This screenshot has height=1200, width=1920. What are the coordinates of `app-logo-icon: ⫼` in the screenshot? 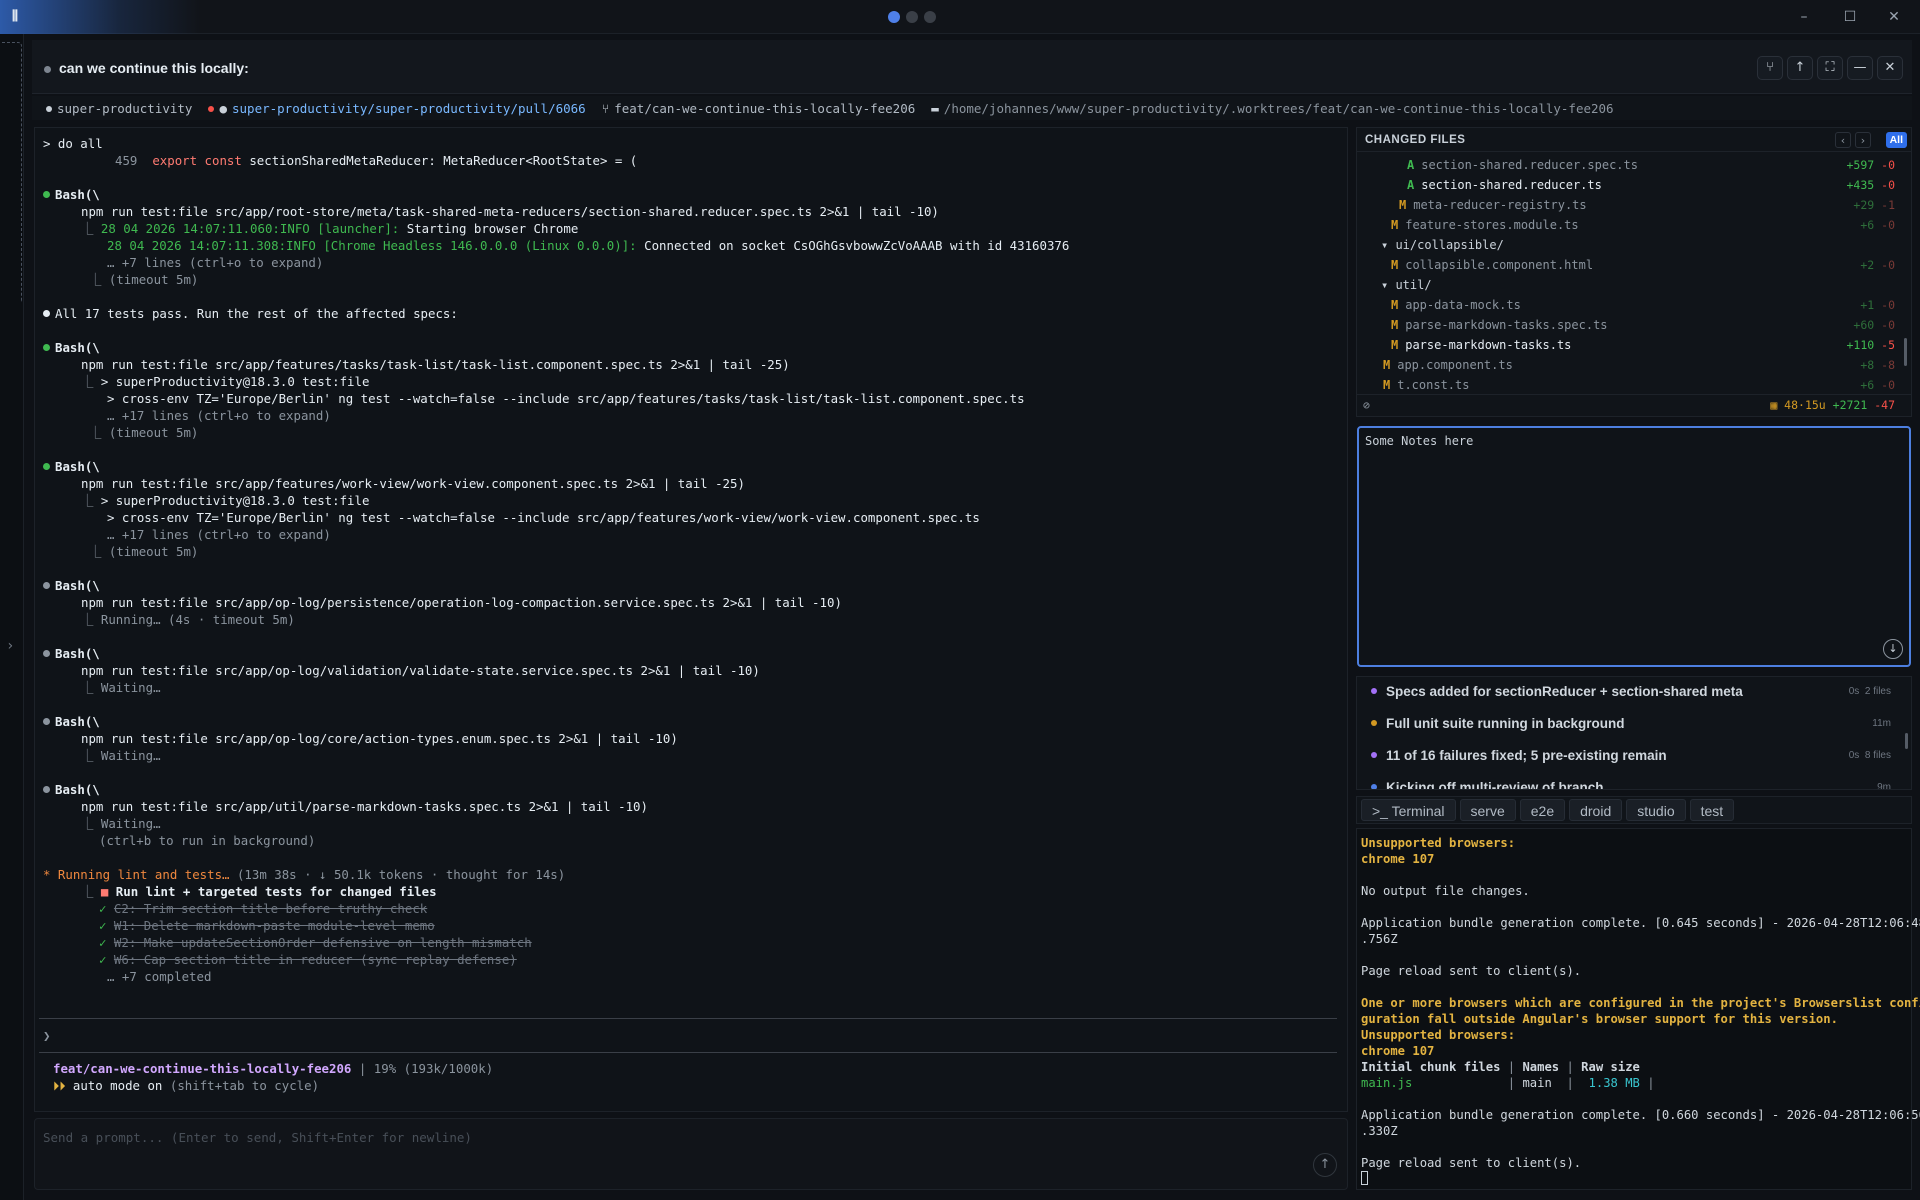 It's located at (20, 17).